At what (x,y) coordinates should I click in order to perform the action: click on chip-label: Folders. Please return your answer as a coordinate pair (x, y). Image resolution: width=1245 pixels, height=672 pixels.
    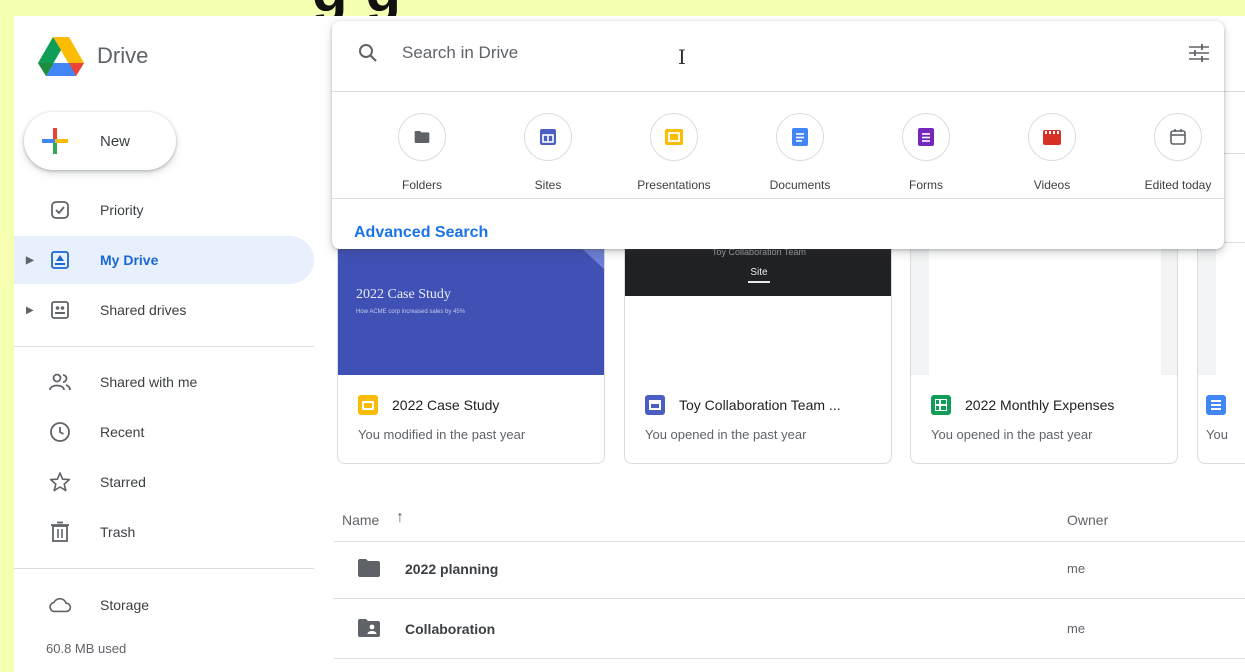
    Looking at the image, I should click on (421, 185).